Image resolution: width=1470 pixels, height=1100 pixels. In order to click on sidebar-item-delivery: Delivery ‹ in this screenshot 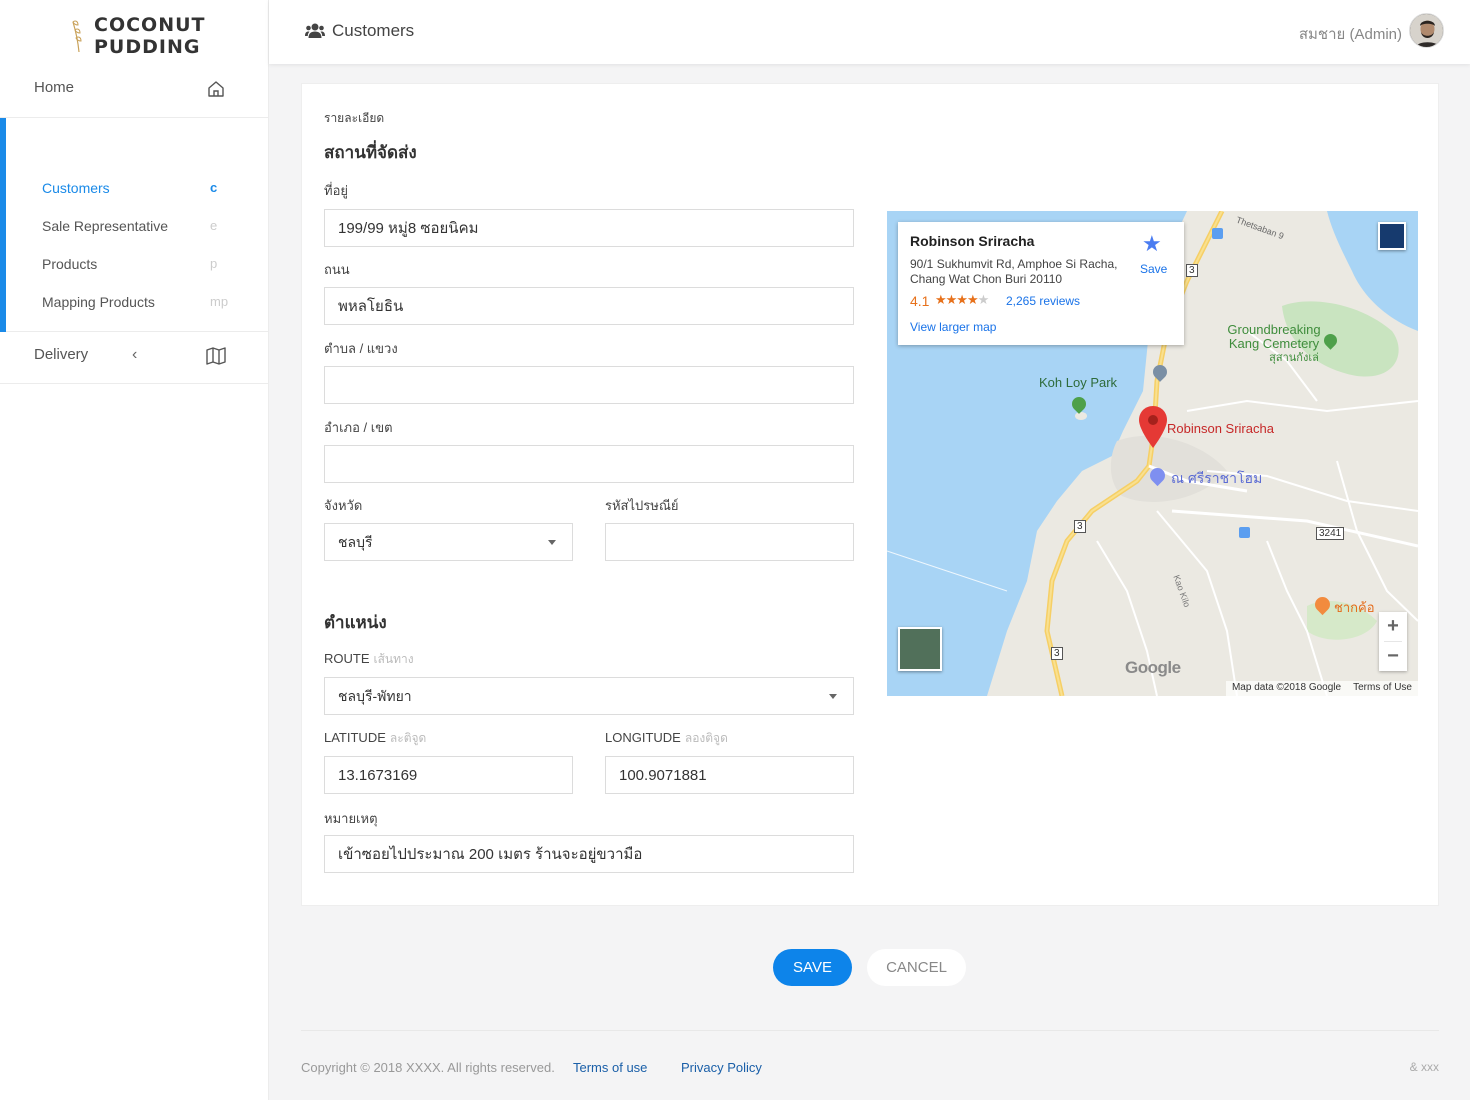, I will do `click(134, 358)`.